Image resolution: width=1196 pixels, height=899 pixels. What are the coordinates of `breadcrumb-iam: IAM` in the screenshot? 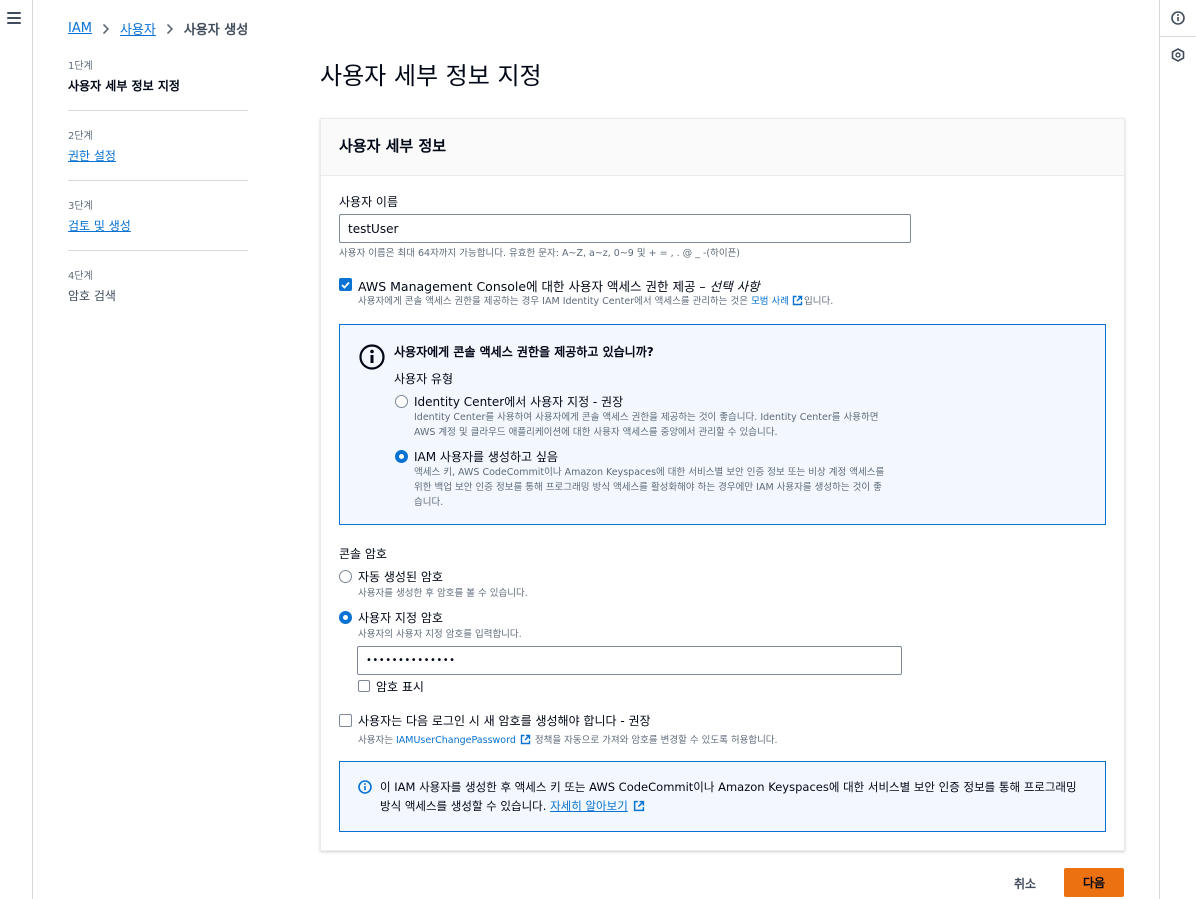 It's located at (80, 28).